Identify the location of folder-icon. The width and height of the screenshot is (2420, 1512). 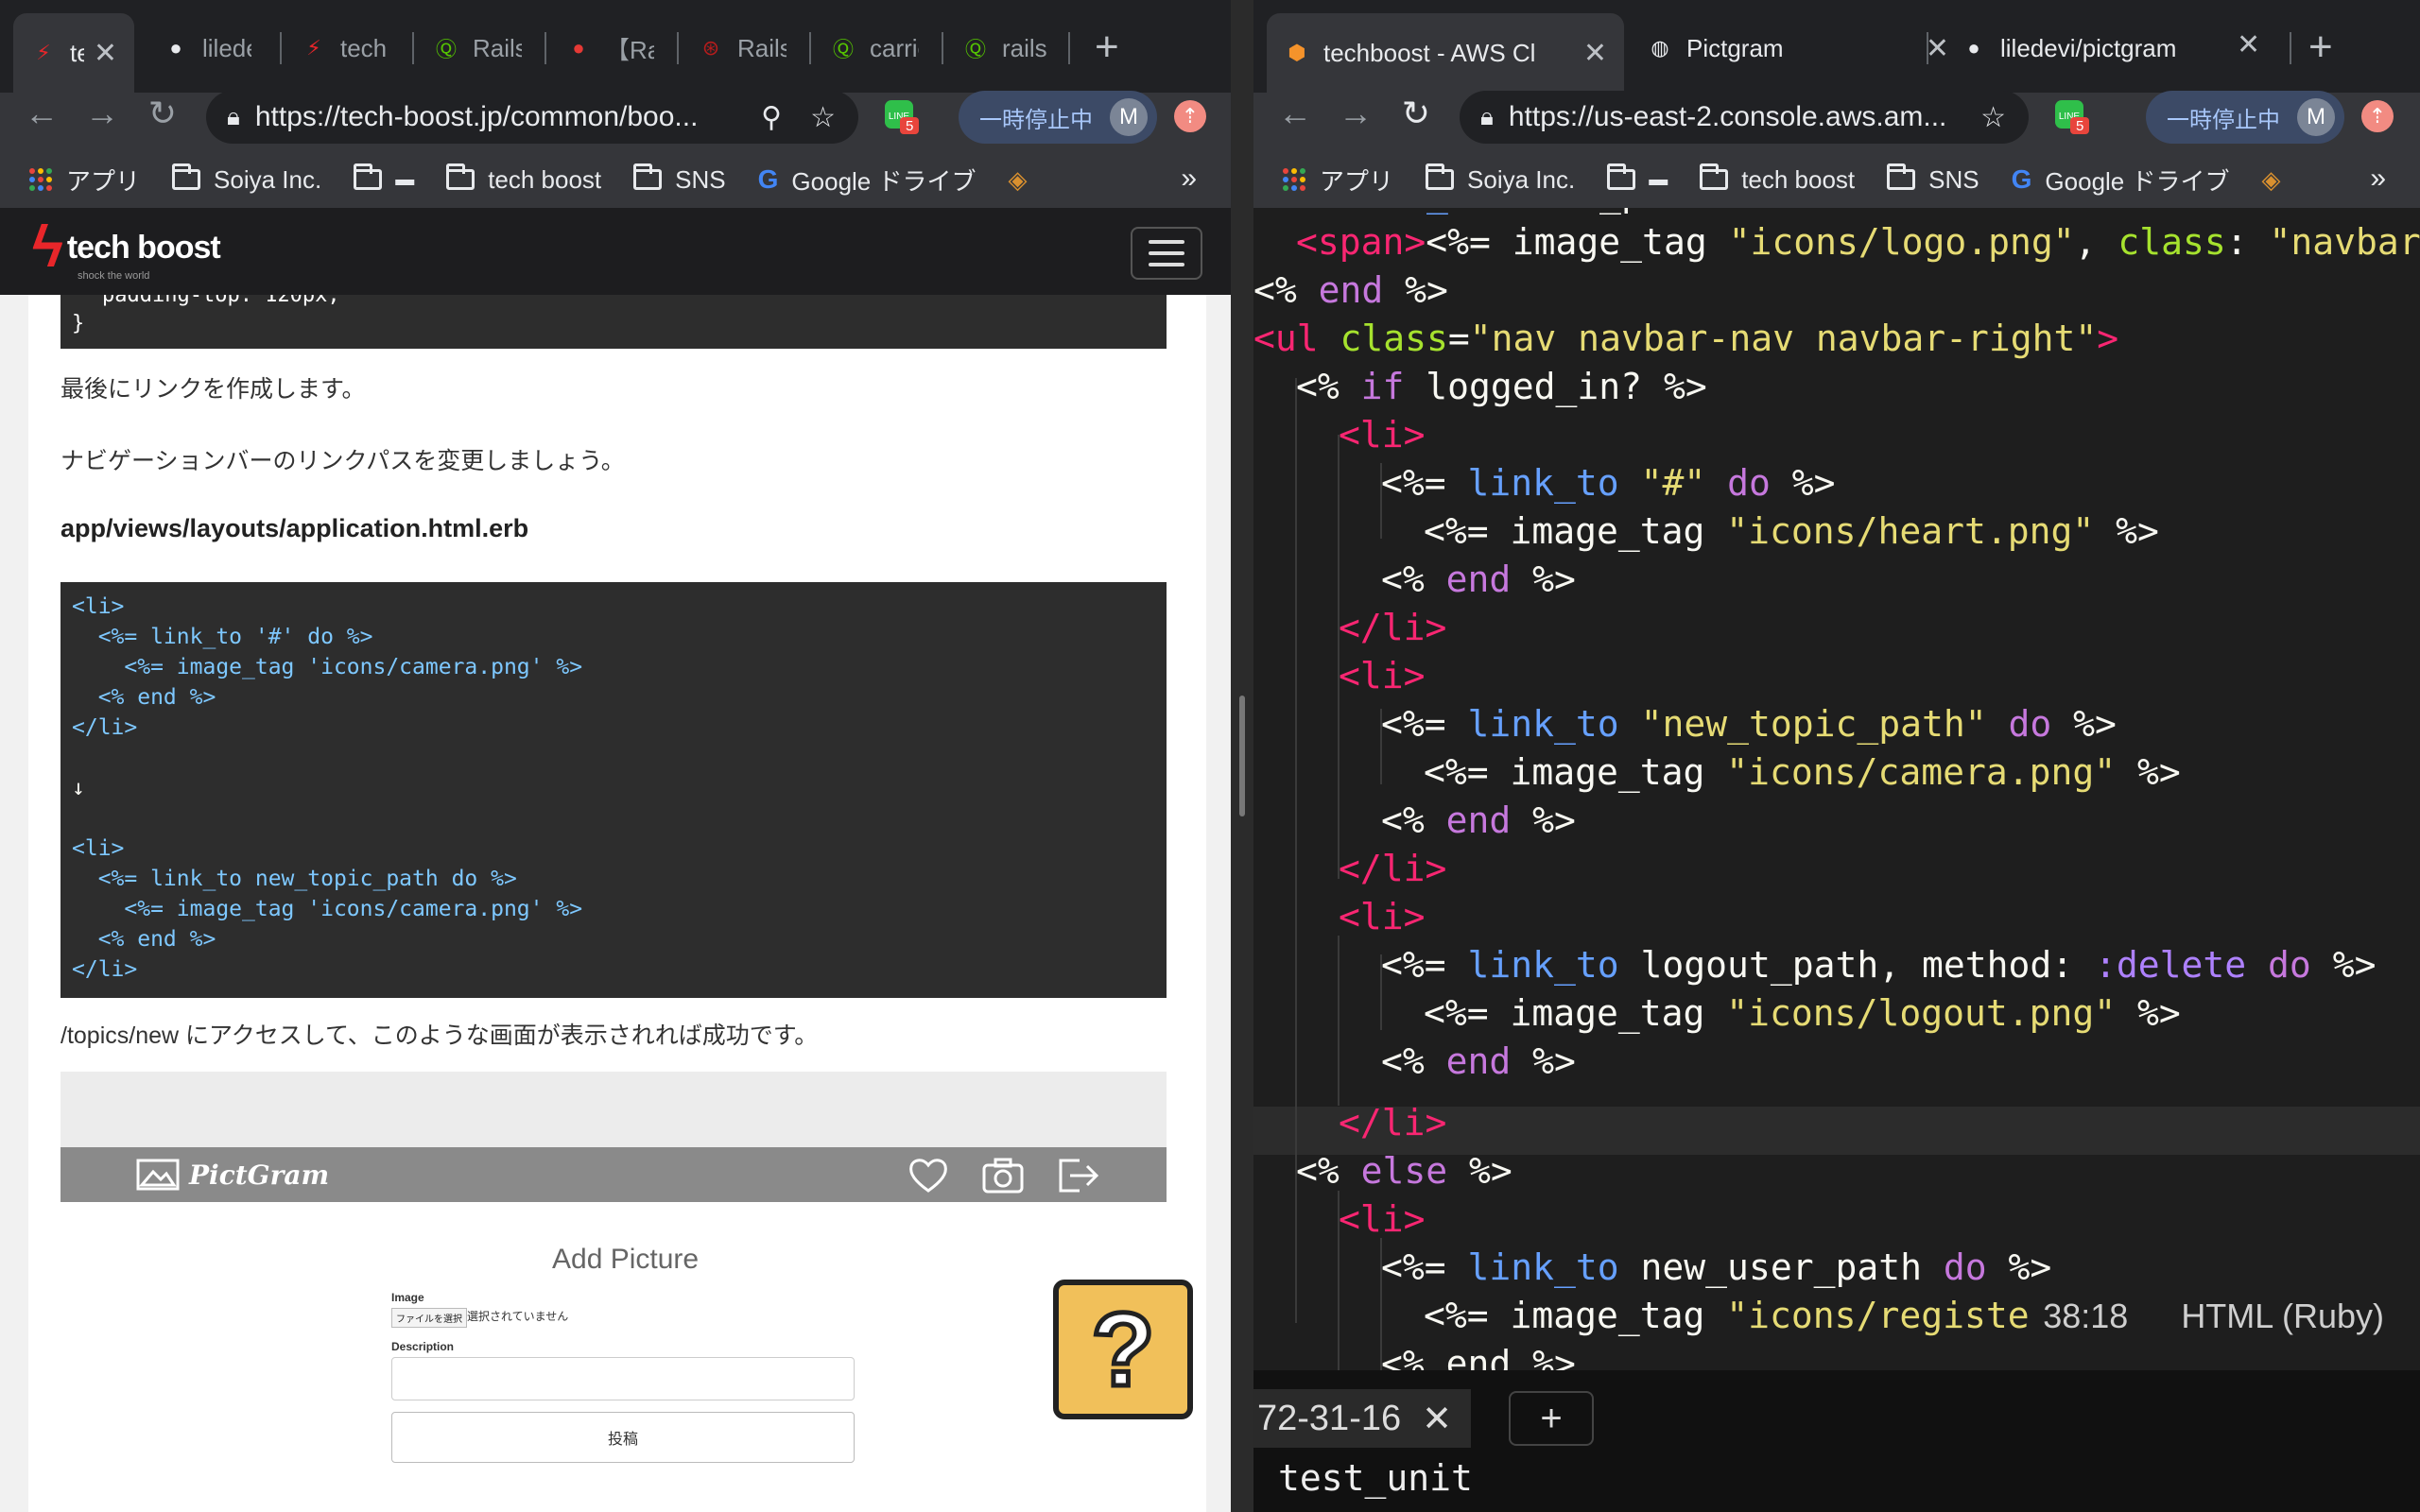
(186, 176).